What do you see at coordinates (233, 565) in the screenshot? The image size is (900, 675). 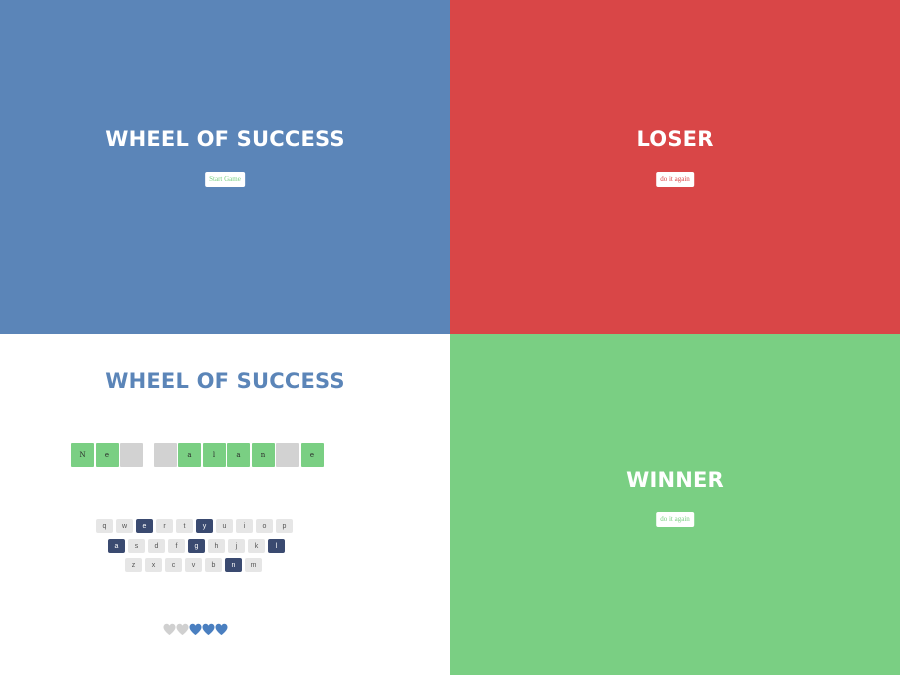 I see `key-n: n` at bounding box center [233, 565].